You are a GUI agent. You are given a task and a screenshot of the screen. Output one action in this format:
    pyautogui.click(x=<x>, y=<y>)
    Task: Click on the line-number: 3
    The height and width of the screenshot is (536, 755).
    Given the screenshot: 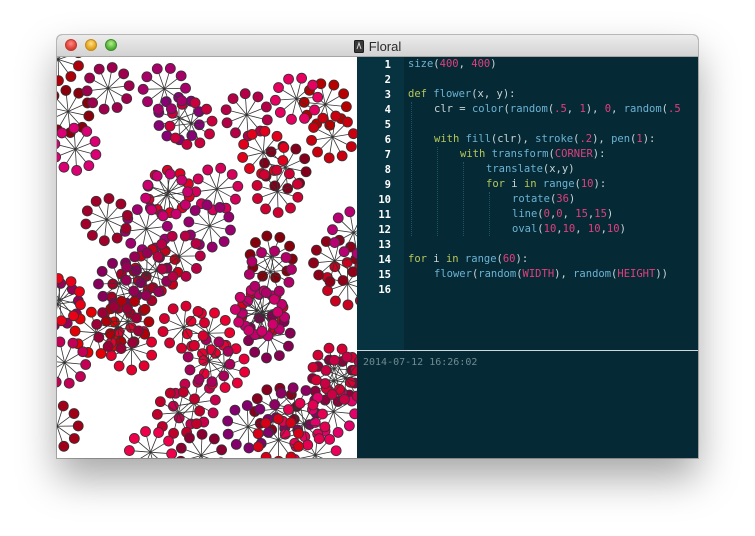 What is the action you would take?
    pyautogui.click(x=387, y=95)
    